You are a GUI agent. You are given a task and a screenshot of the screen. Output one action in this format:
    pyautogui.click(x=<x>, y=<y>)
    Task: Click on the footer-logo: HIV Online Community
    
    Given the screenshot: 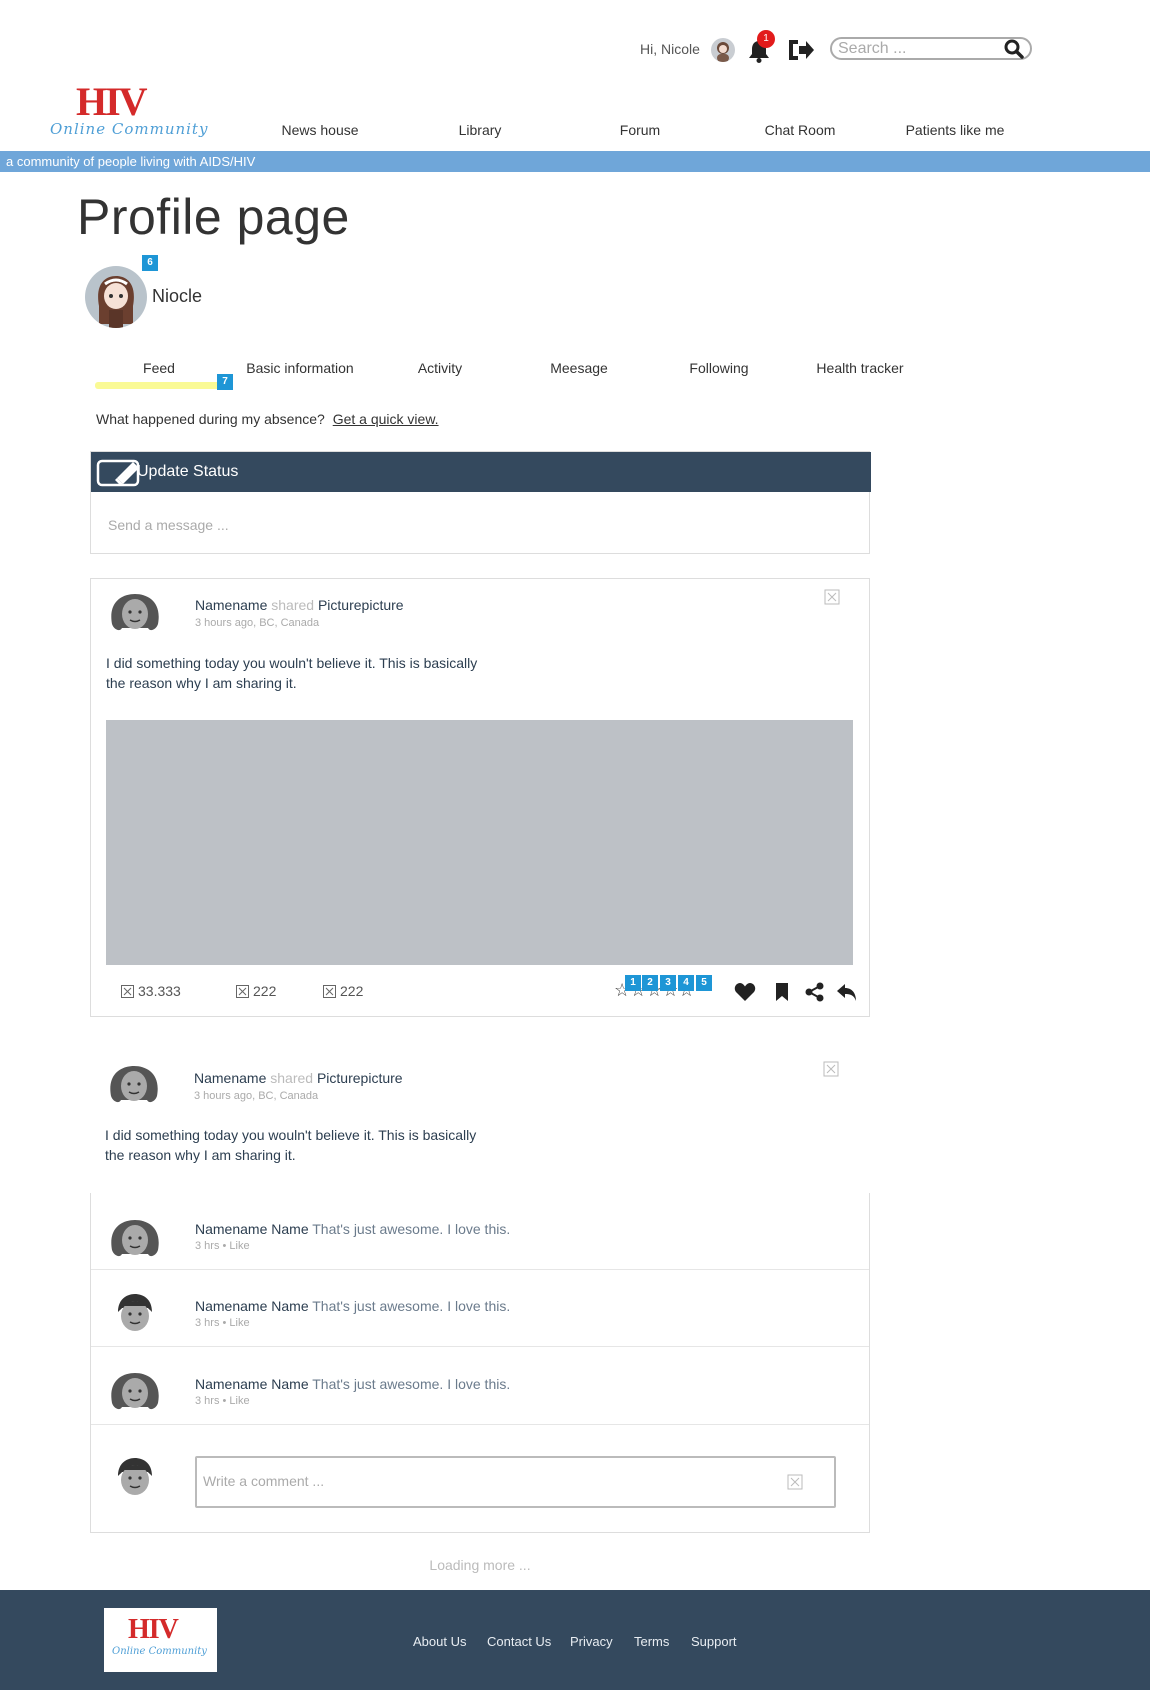 What is the action you would take?
    pyautogui.click(x=160, y=1640)
    